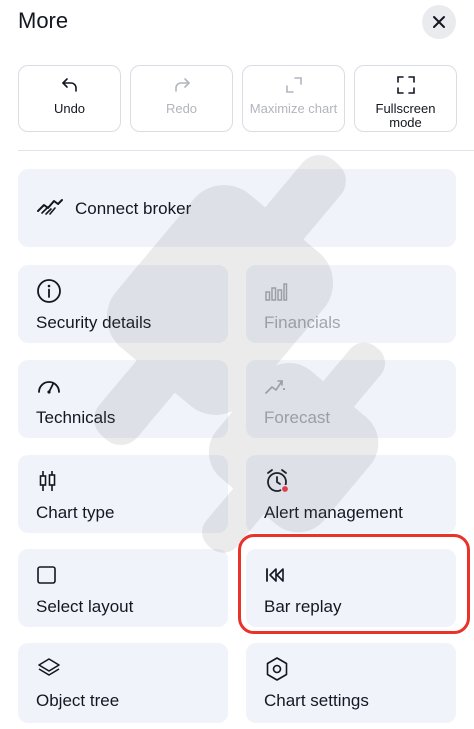 The width and height of the screenshot is (474, 729). Describe the element at coordinates (133, 208) in the screenshot. I see `connect-broker-label: Connect broker` at that location.